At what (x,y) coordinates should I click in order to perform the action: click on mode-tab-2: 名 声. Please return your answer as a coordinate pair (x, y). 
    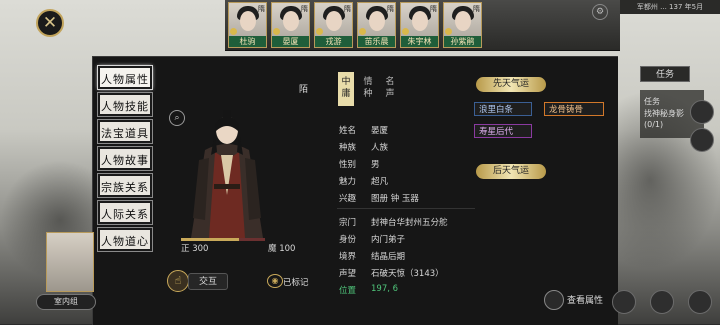
    Looking at the image, I should click on (390, 89).